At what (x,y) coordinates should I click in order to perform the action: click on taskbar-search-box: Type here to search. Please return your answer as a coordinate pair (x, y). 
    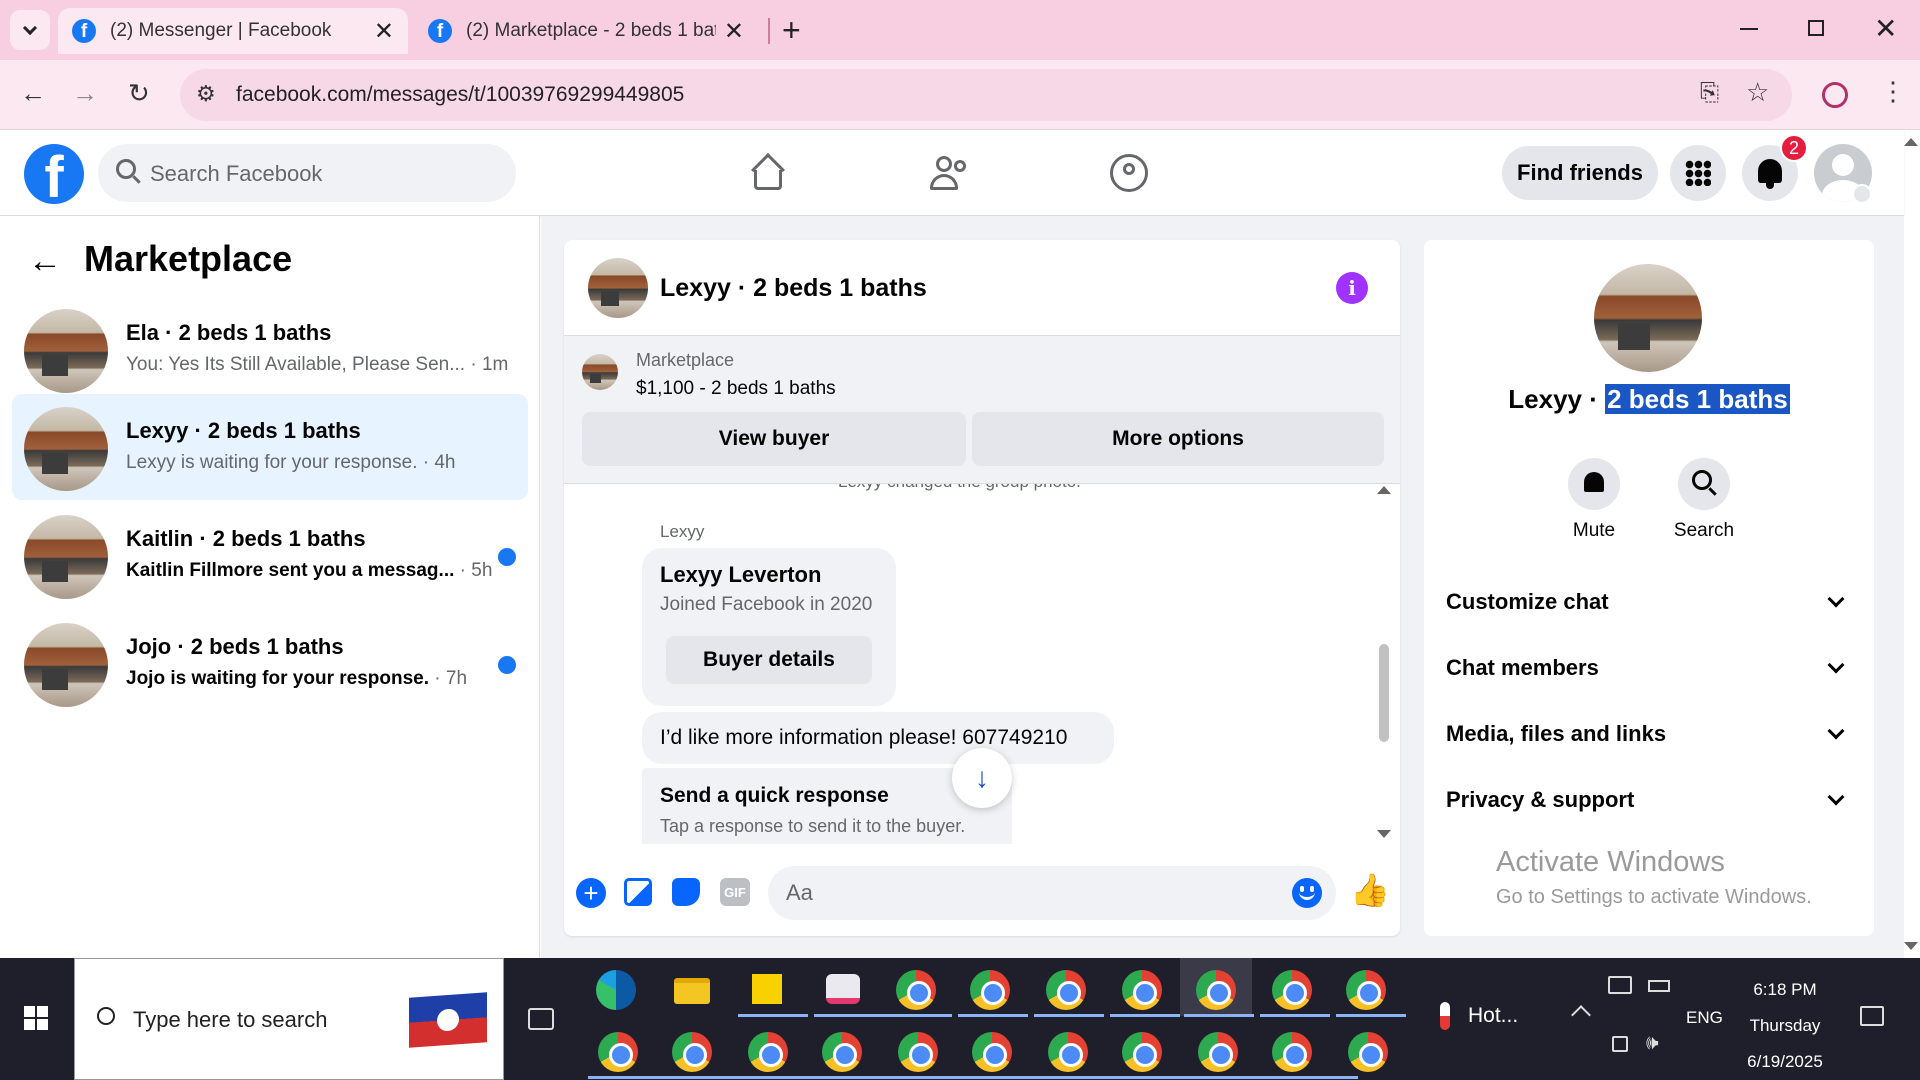
    Looking at the image, I should click on (289, 1019).